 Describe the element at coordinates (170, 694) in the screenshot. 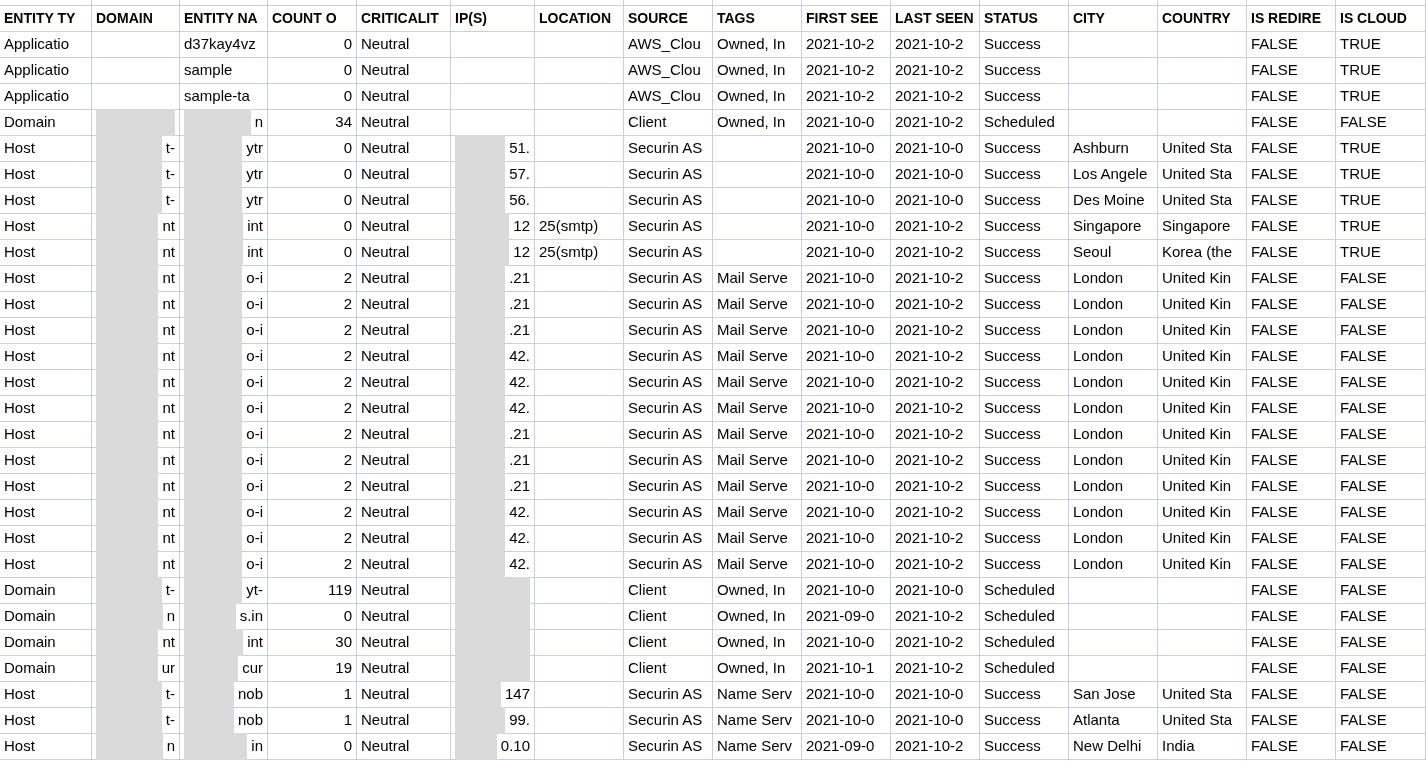

I see `table-cell-text: t-` at that location.